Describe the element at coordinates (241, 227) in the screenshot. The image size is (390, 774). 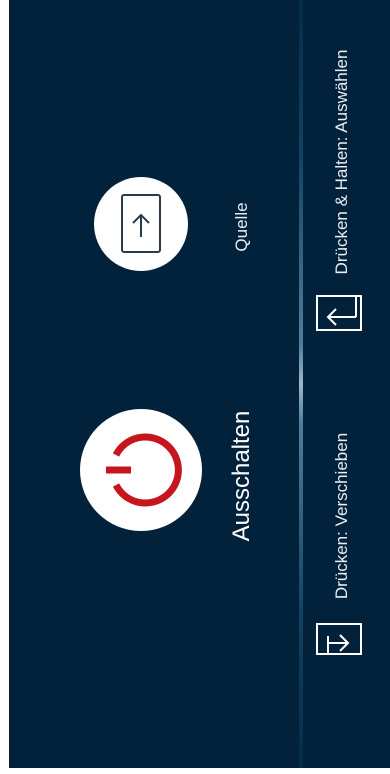
I see `source-label: Quelle` at that location.